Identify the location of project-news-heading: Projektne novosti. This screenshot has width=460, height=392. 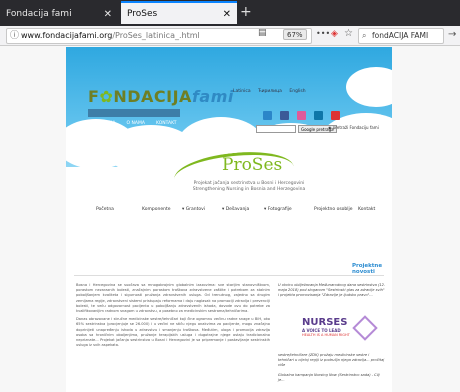
(372, 269).